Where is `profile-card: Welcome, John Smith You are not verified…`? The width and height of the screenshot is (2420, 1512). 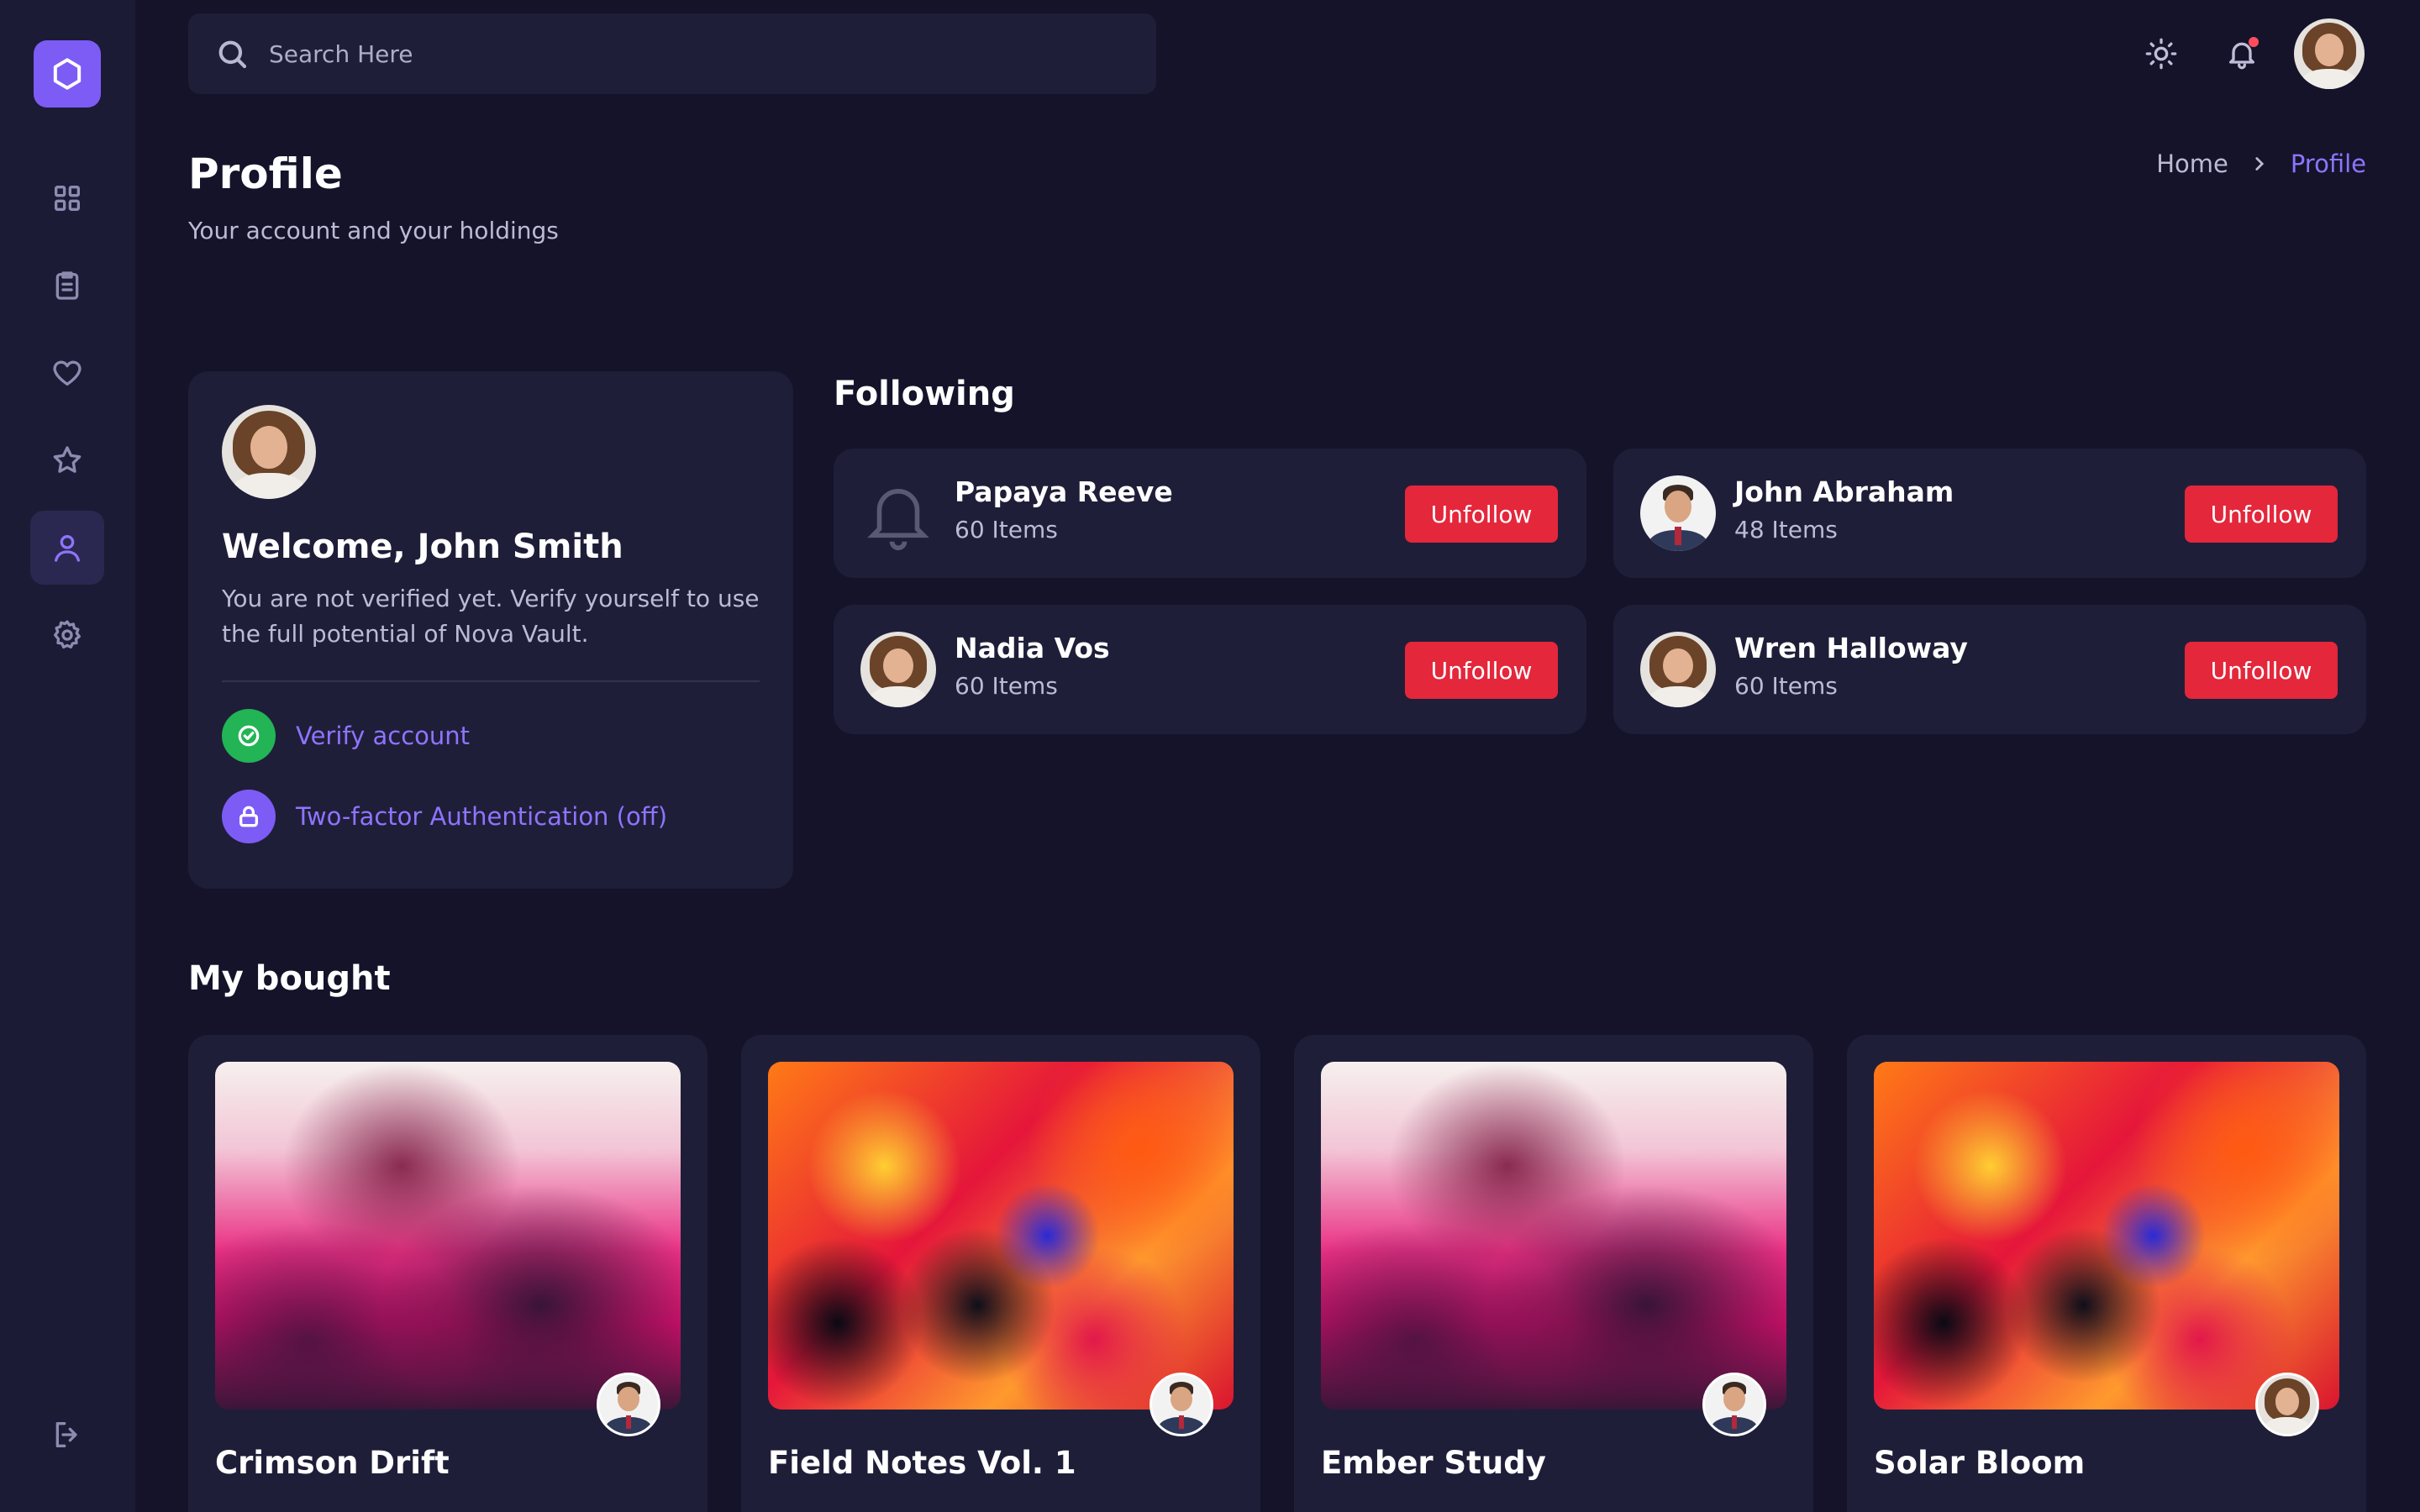
profile-card: Welcome, John Smith You are not verified… is located at coordinates (491, 630).